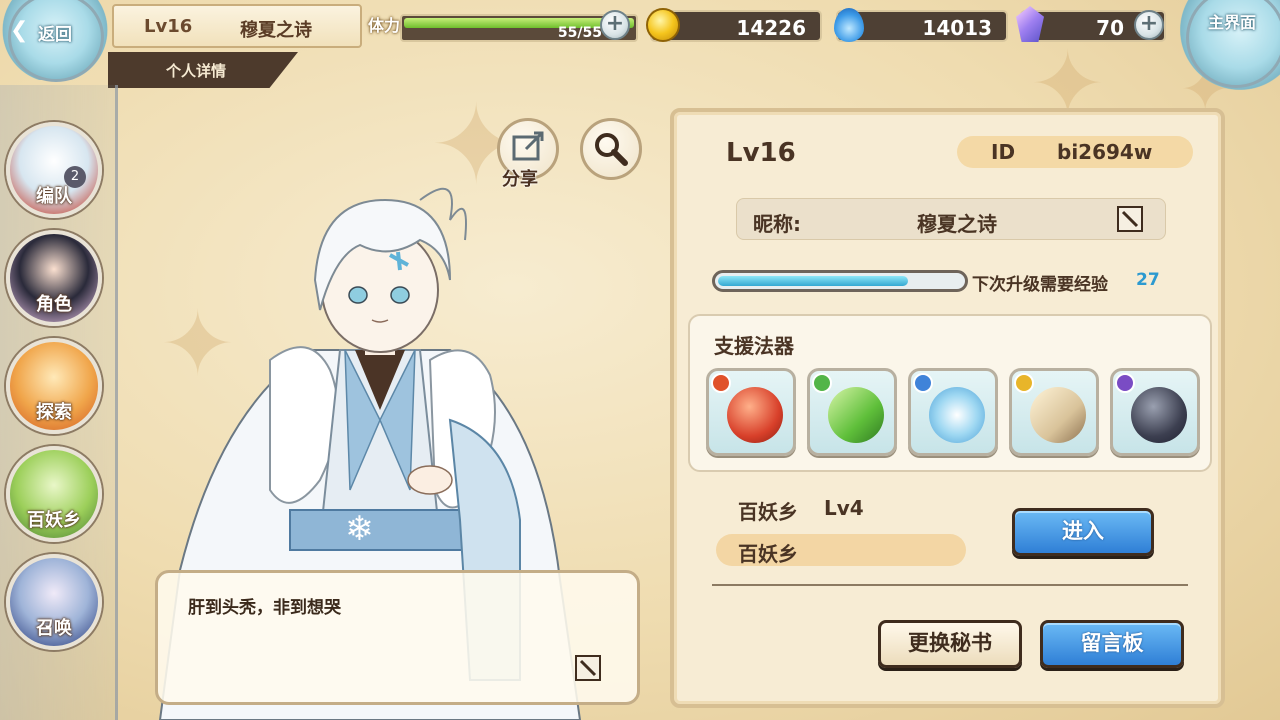 The height and width of the screenshot is (720, 1280). Describe the element at coordinates (168, 26) in the screenshot. I see `player-level: Lv16` at that location.